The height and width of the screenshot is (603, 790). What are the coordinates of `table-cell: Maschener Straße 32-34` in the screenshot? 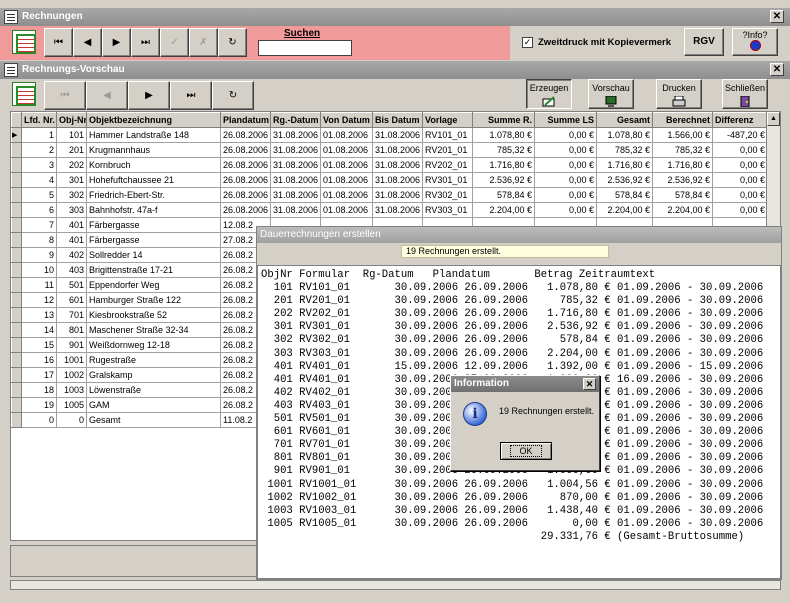 It's located at (153, 330).